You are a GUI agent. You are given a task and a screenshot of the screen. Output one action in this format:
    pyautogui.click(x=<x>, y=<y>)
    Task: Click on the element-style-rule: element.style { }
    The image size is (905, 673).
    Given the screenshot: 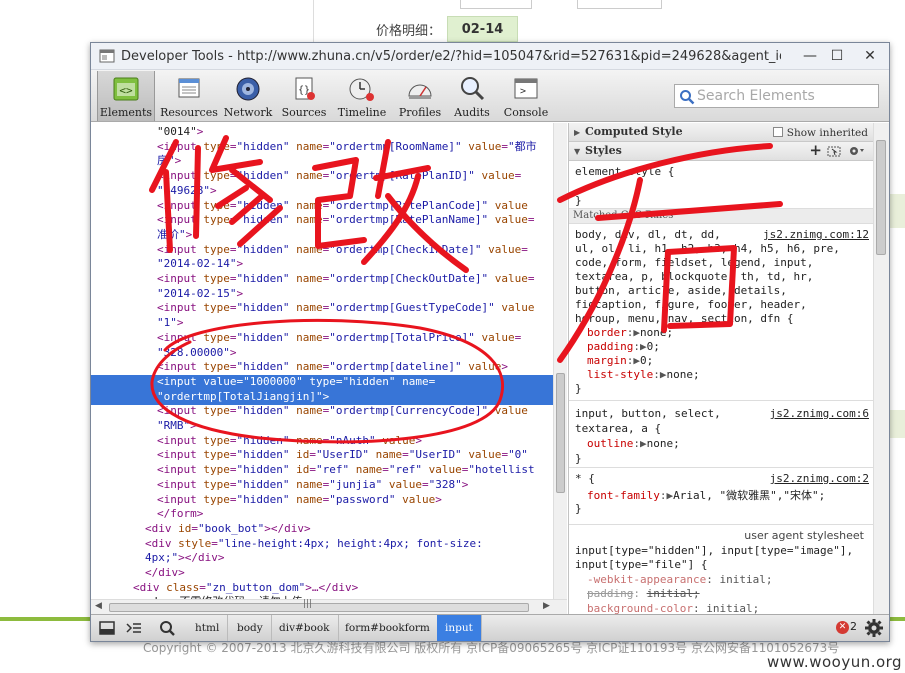 What is the action you would take?
    pyautogui.click(x=721, y=185)
    